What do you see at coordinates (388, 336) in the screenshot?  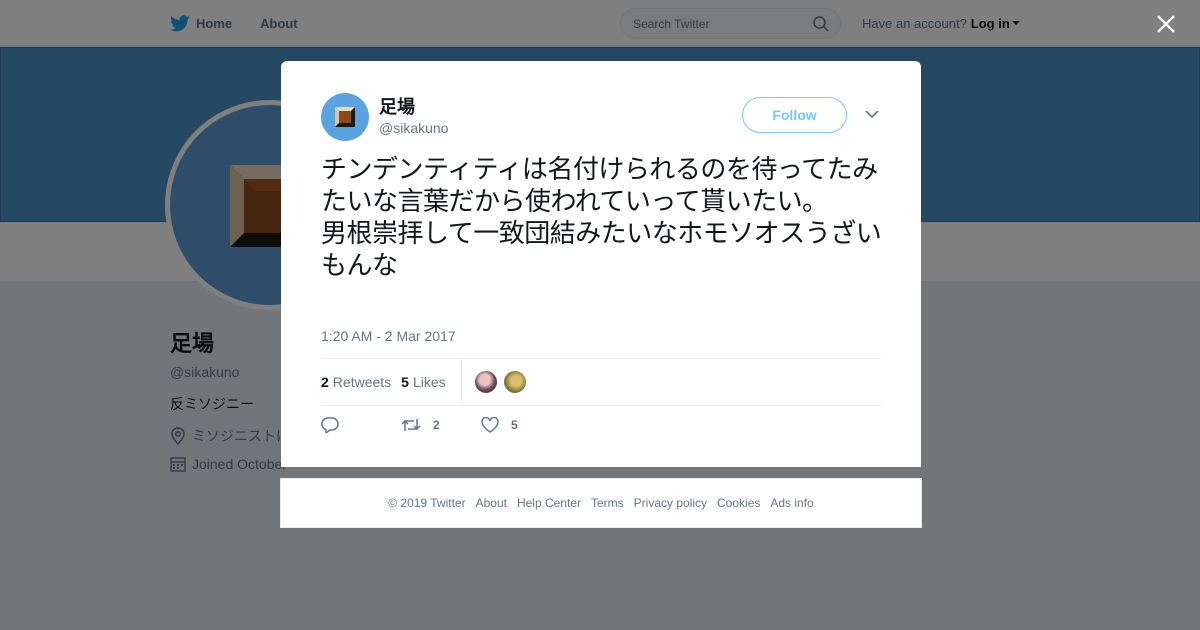 I see `tweet-timestamp: 1:20 AM - 2 Mar 2017` at bounding box center [388, 336].